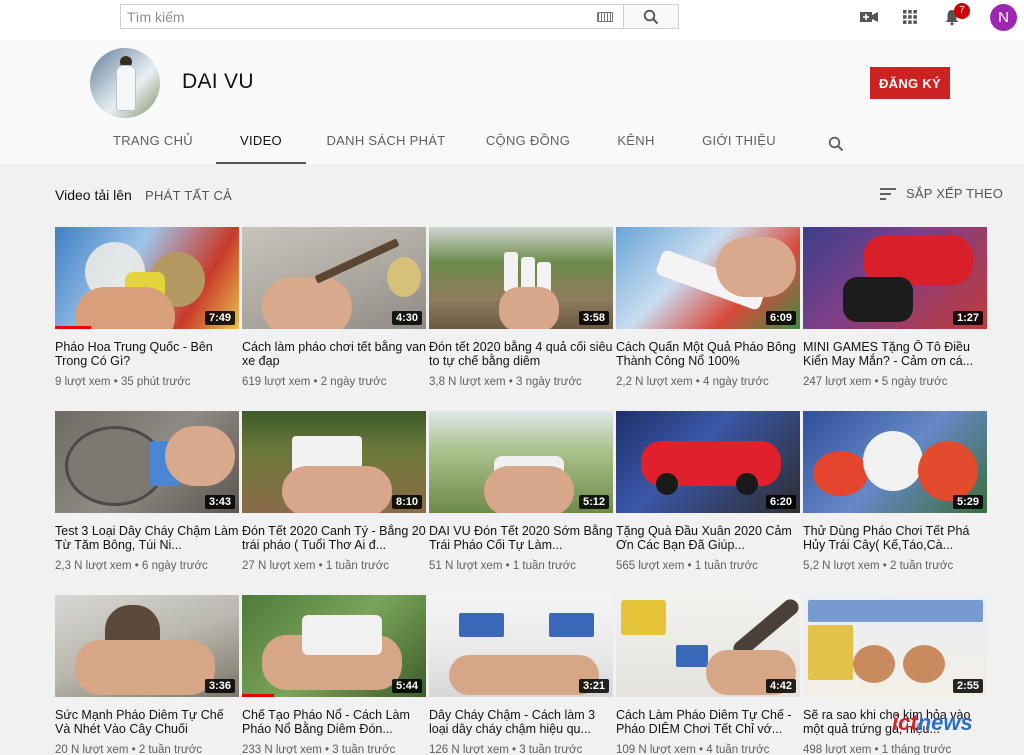 The width and height of the screenshot is (1024, 755). Describe the element at coordinates (521, 462) in the screenshot. I see `video-thumbnail: 5:12` at that location.